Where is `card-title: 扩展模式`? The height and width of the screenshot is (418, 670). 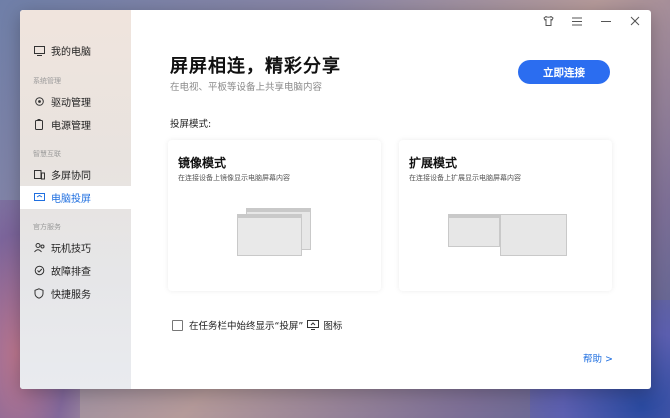 card-title: 扩展模式 is located at coordinates (433, 163).